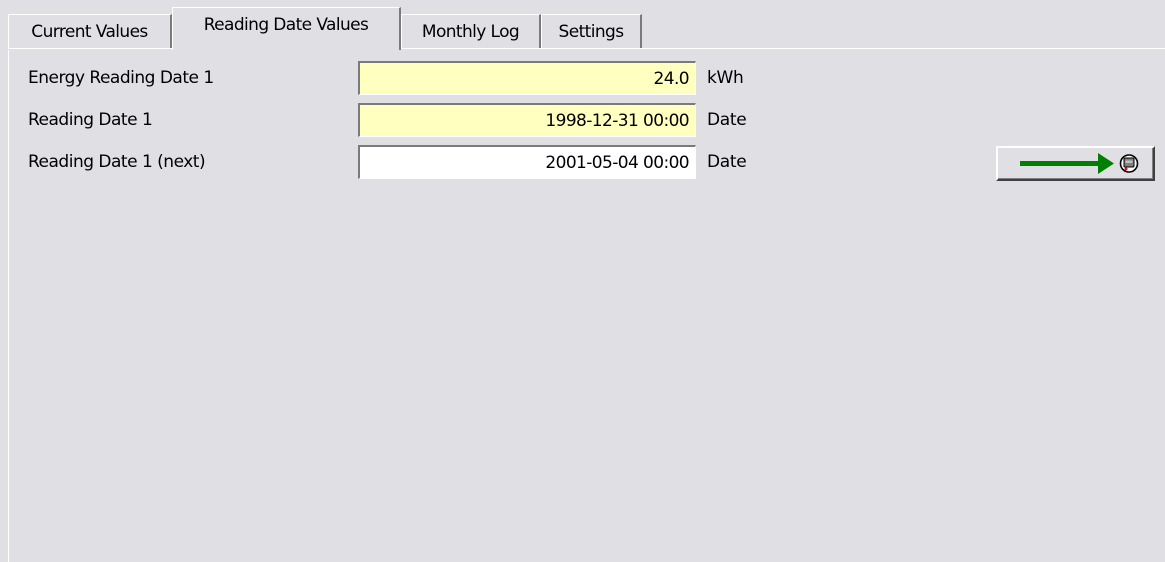  I want to click on energy-reading-date-field: 24.0, so click(527, 78).